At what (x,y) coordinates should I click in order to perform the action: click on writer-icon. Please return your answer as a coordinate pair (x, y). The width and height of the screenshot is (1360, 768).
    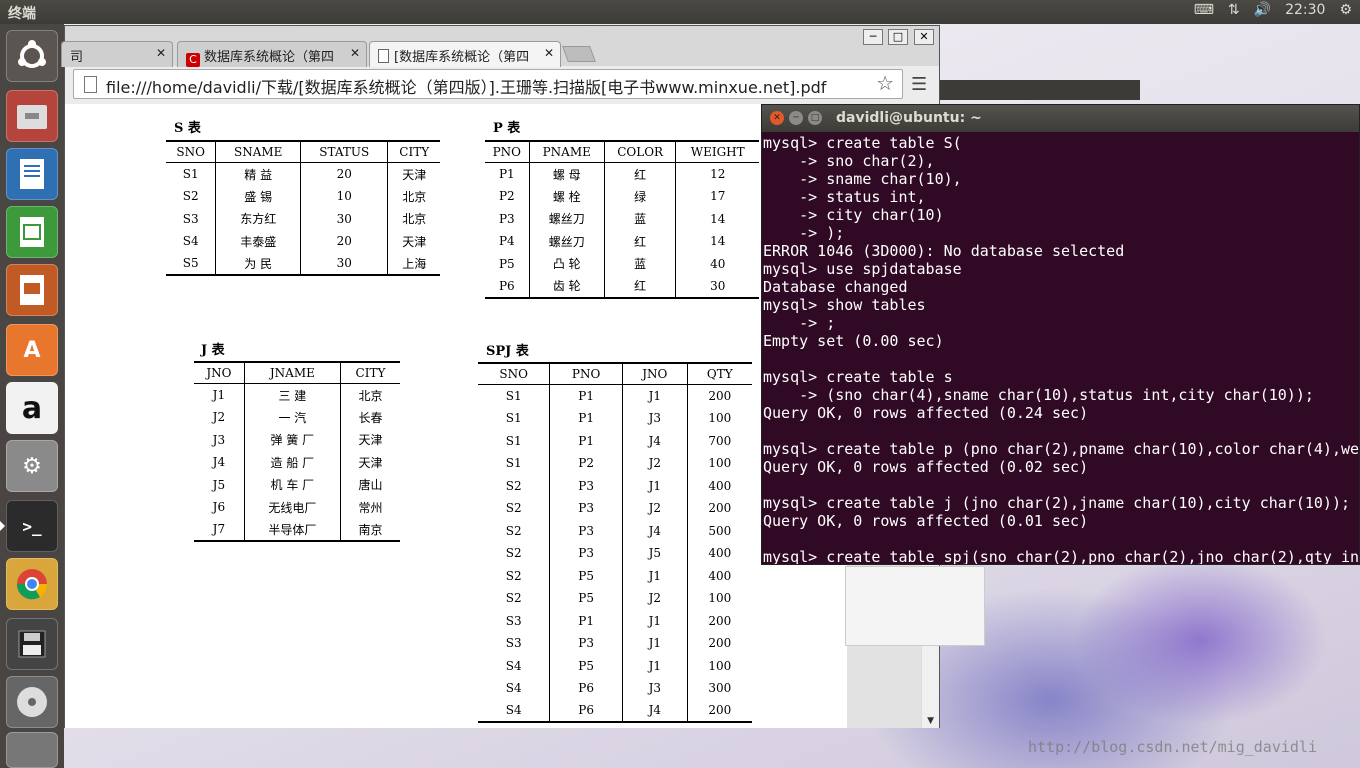
    Looking at the image, I should click on (32, 174).